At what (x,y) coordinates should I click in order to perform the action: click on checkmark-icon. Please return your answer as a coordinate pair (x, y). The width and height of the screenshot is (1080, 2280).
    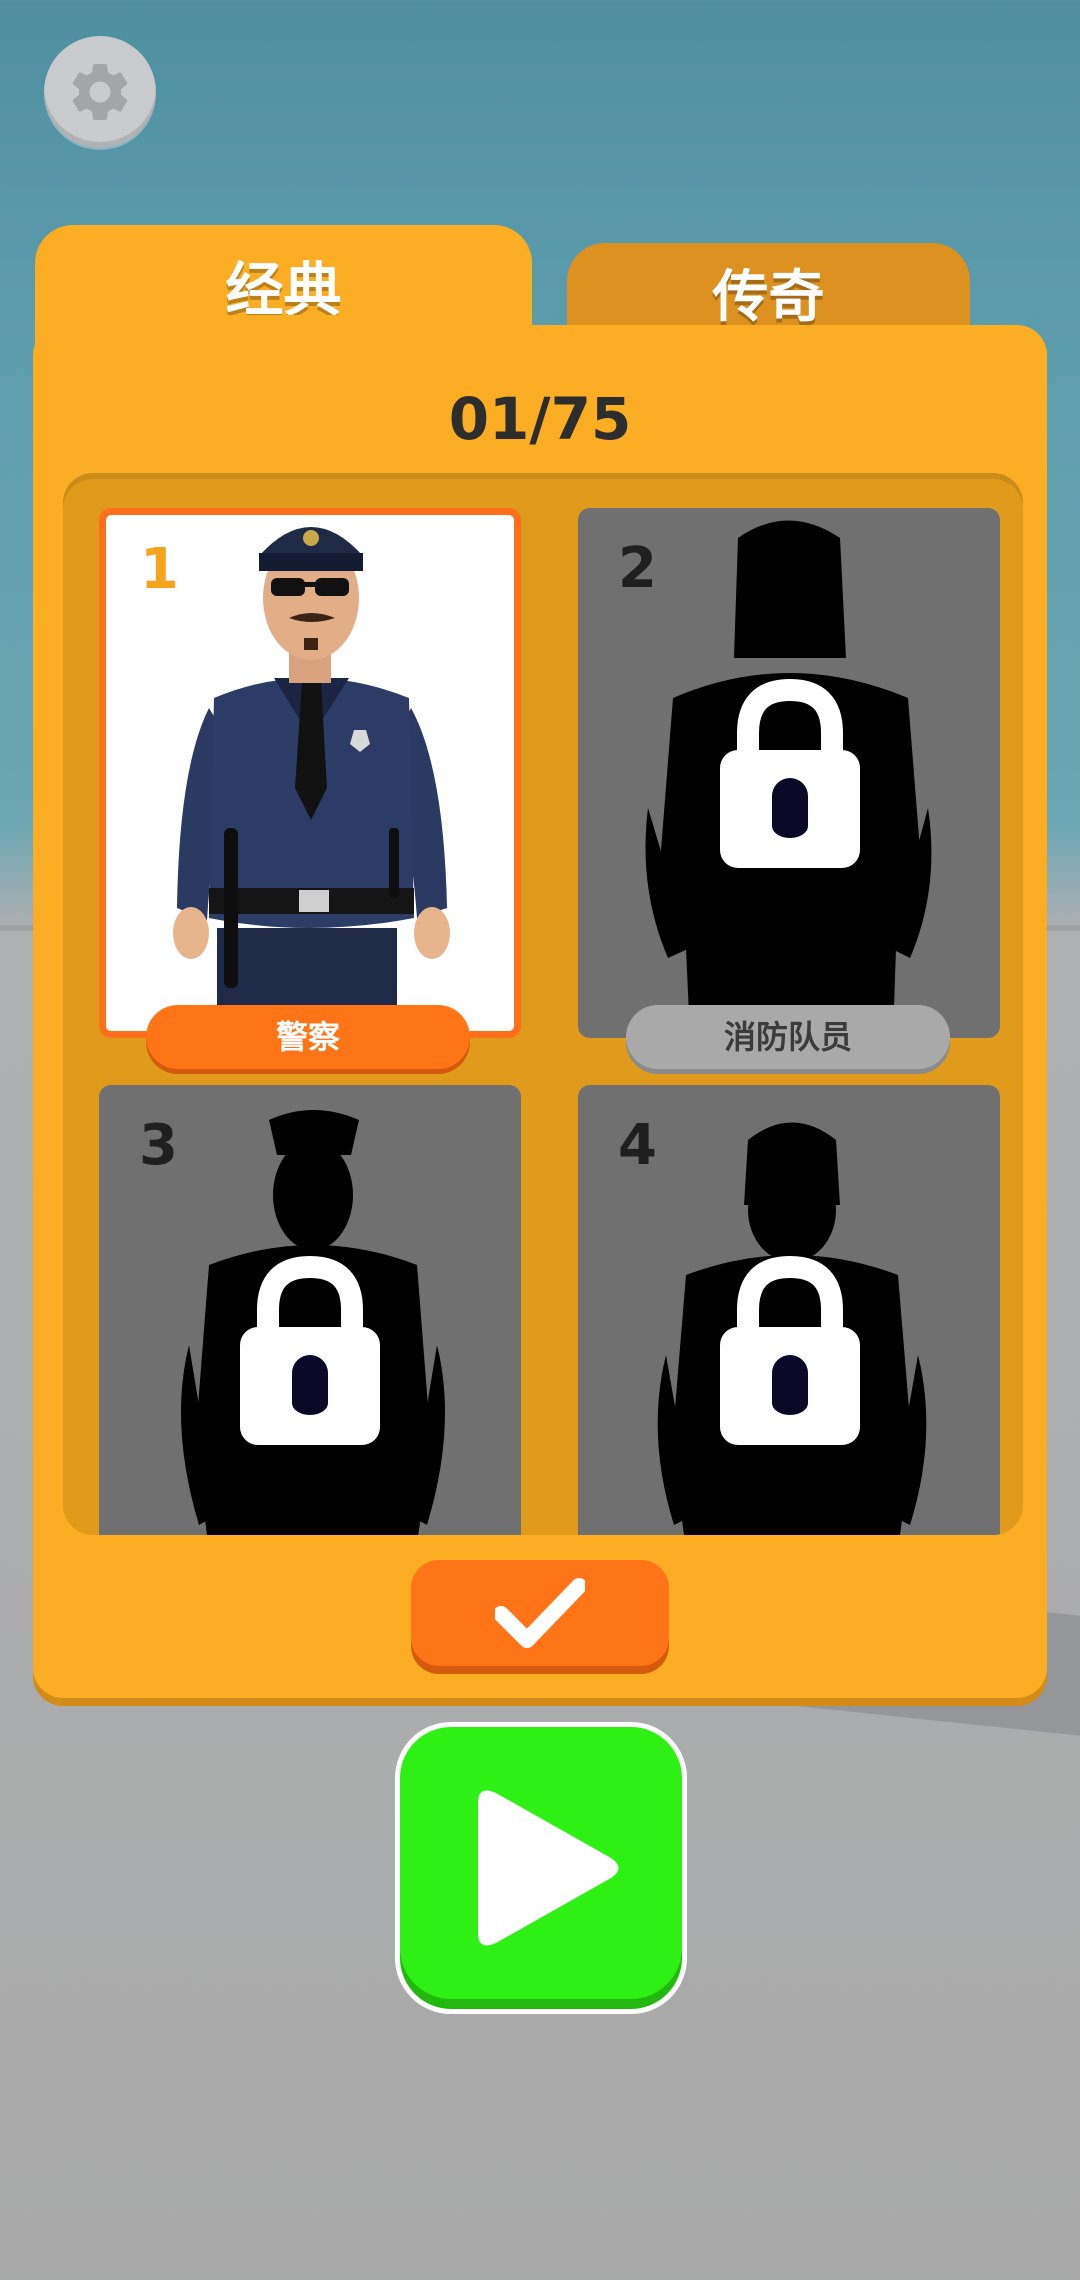
    Looking at the image, I should click on (540, 1613).